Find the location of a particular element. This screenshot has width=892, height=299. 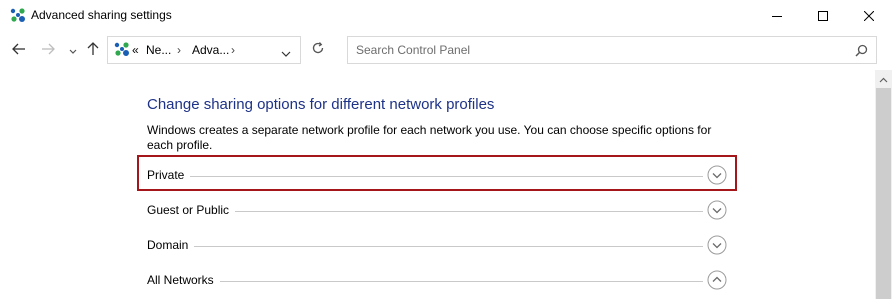

profile-label: Domain is located at coordinates (171, 245).